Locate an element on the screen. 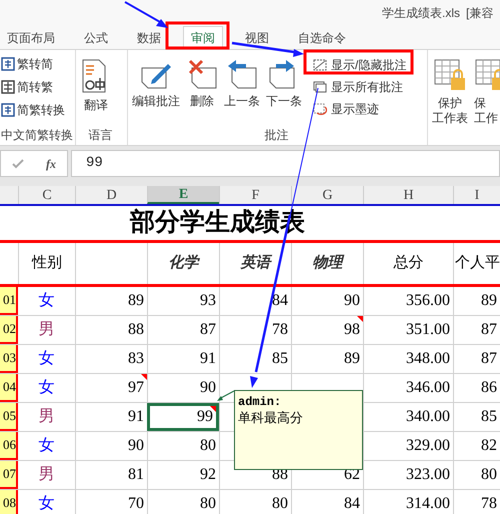 The height and width of the screenshot is (514, 500). ribbon-button: 显示/隐藏批注 is located at coordinates (359, 65).